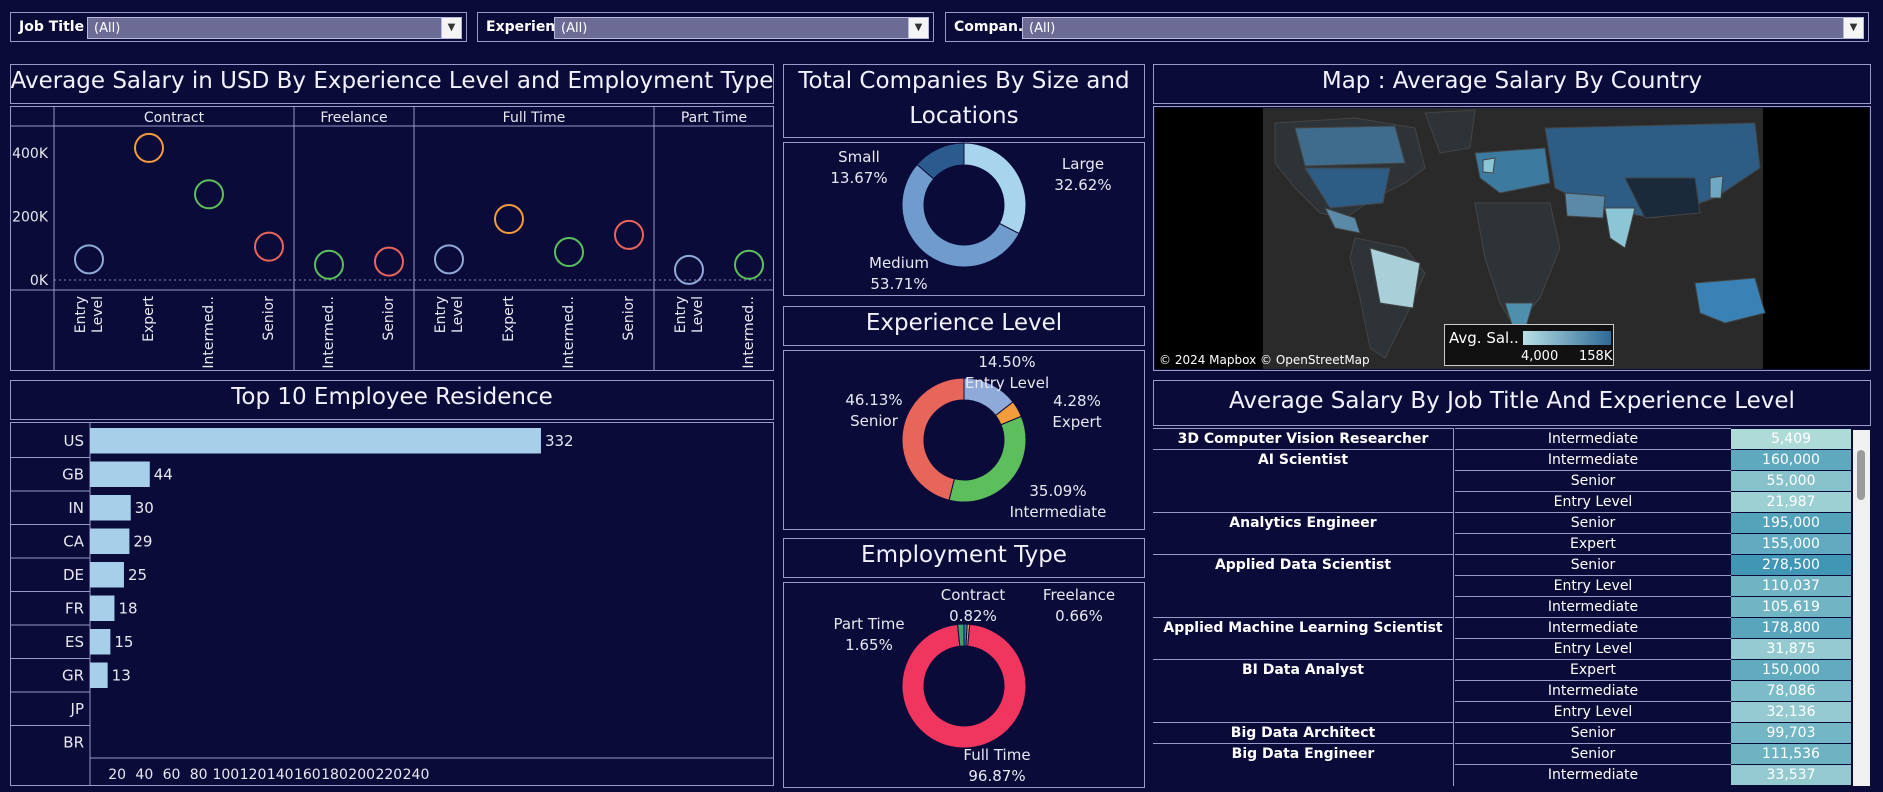 This screenshot has height=792, width=1883. Describe the element at coordinates (253, 775) in the screenshot. I see `bar-x-tick: 120` at that location.